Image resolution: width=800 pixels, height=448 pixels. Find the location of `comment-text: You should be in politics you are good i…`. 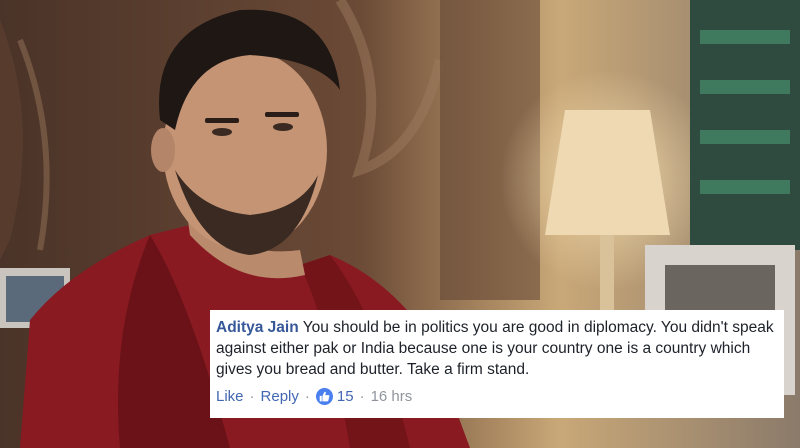

comment-text: You should be in politics you are good i… is located at coordinates (495, 348).